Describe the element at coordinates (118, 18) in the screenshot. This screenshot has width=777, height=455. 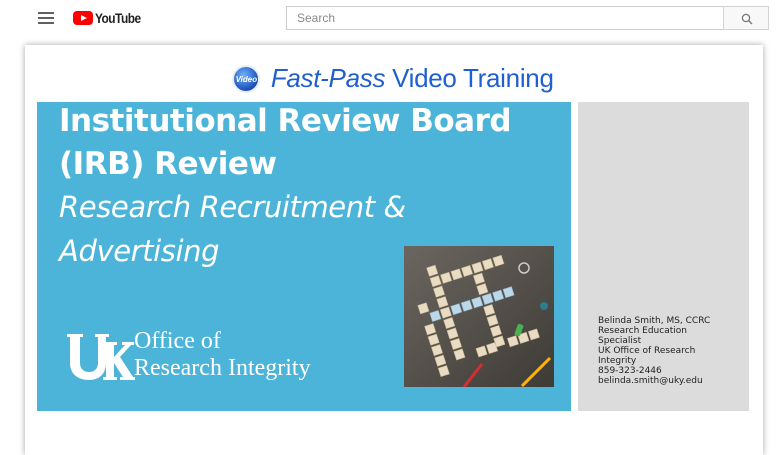
I see `youtube-logo-text: YouTube` at that location.